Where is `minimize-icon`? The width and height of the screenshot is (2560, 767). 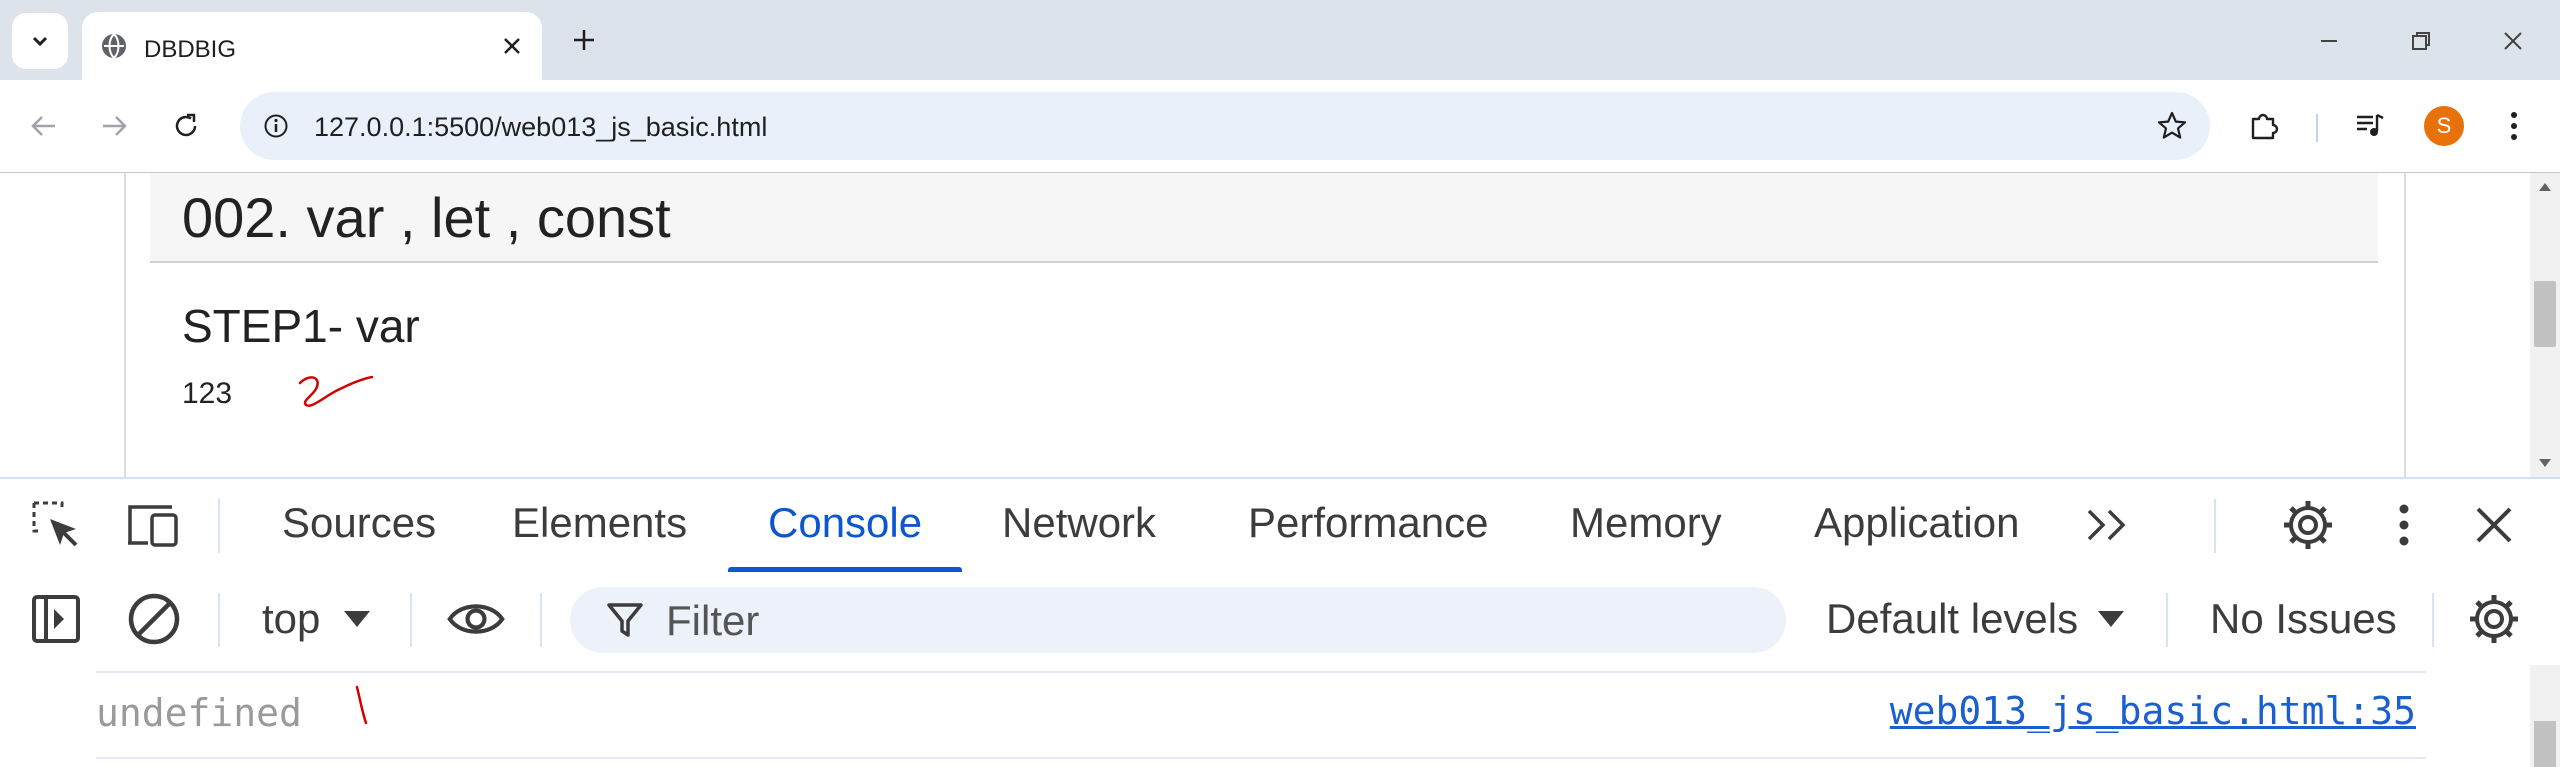 minimize-icon is located at coordinates (2329, 41).